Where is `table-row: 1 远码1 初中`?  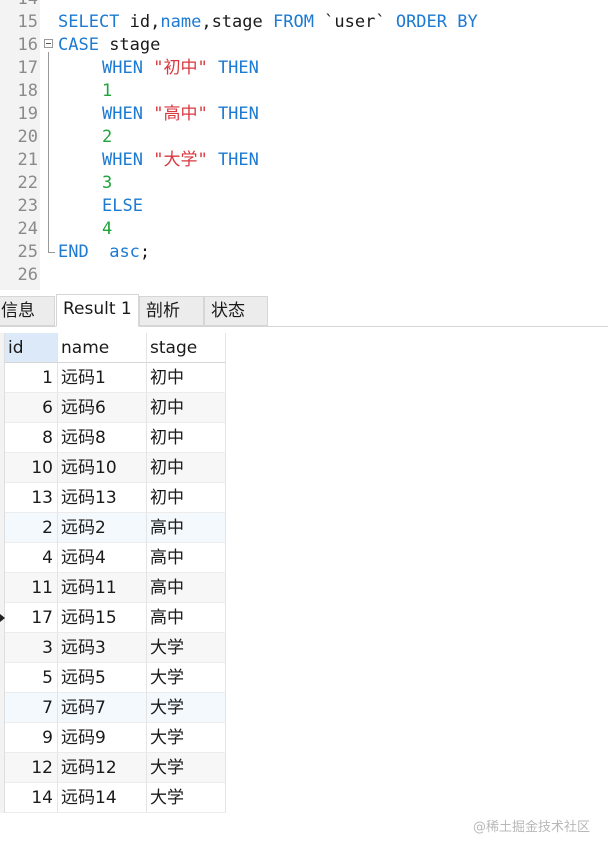
table-row: 1 远码1 初中 is located at coordinates (113, 378).